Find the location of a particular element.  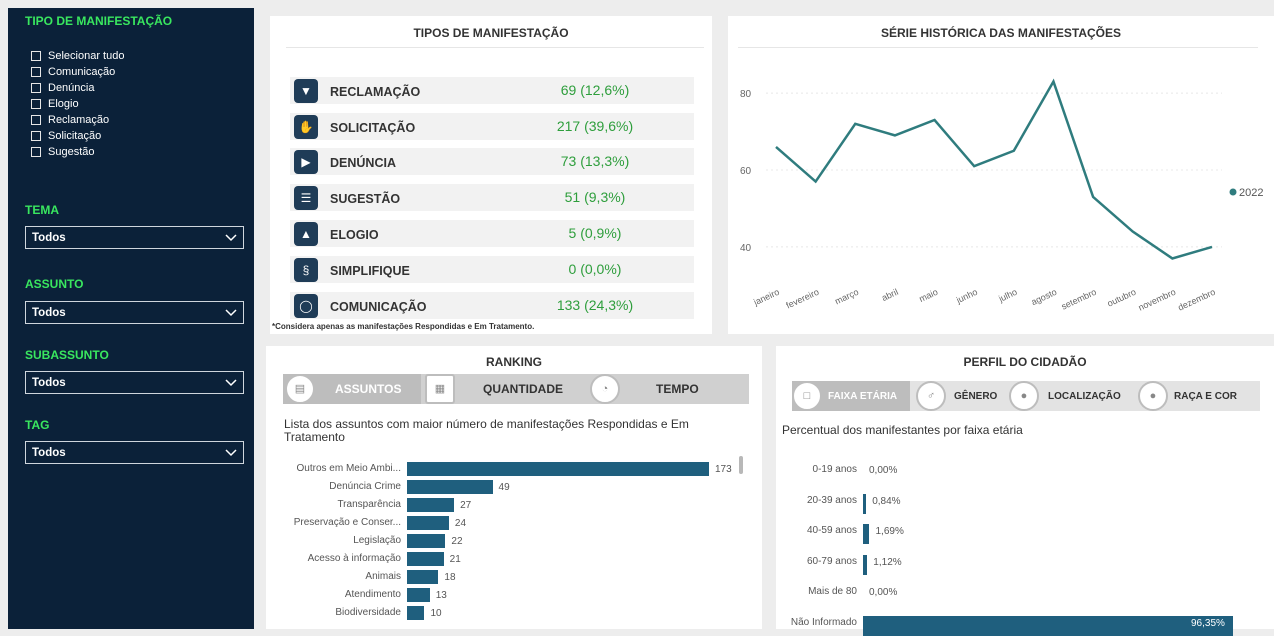

thumbs-up-icon: ▲ is located at coordinates (306, 234).